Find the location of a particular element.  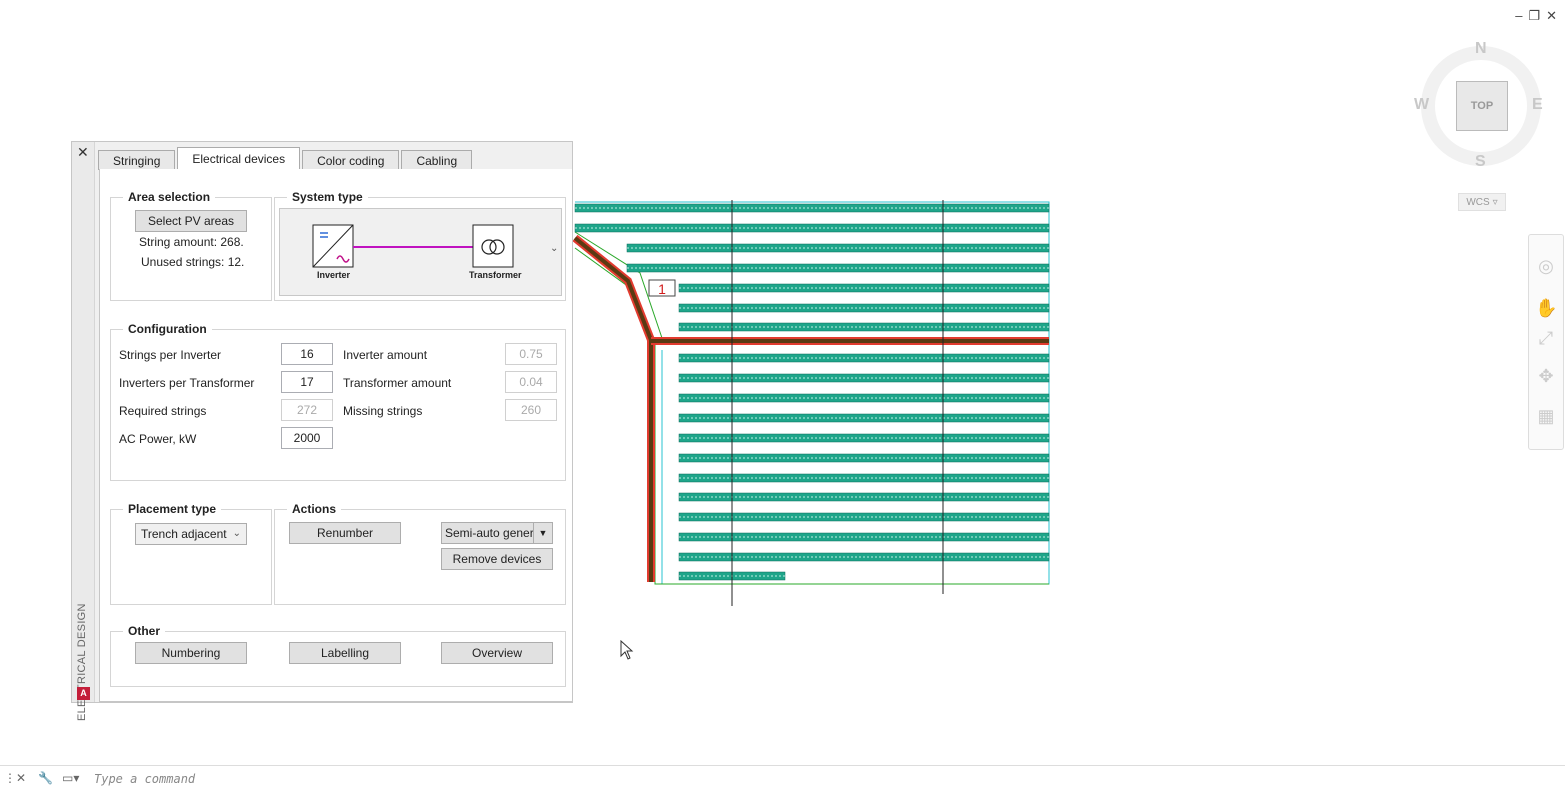

block-number: 1 is located at coordinates (662, 289).